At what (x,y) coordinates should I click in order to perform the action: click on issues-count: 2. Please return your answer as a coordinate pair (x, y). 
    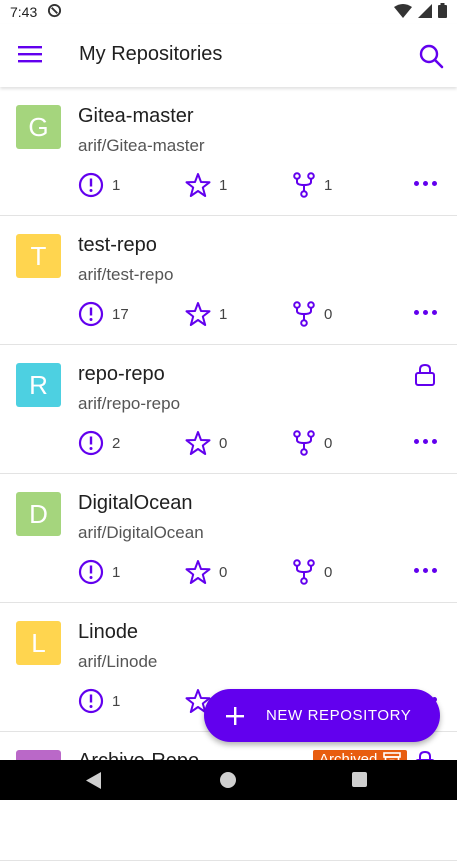
    Looking at the image, I should click on (99, 443).